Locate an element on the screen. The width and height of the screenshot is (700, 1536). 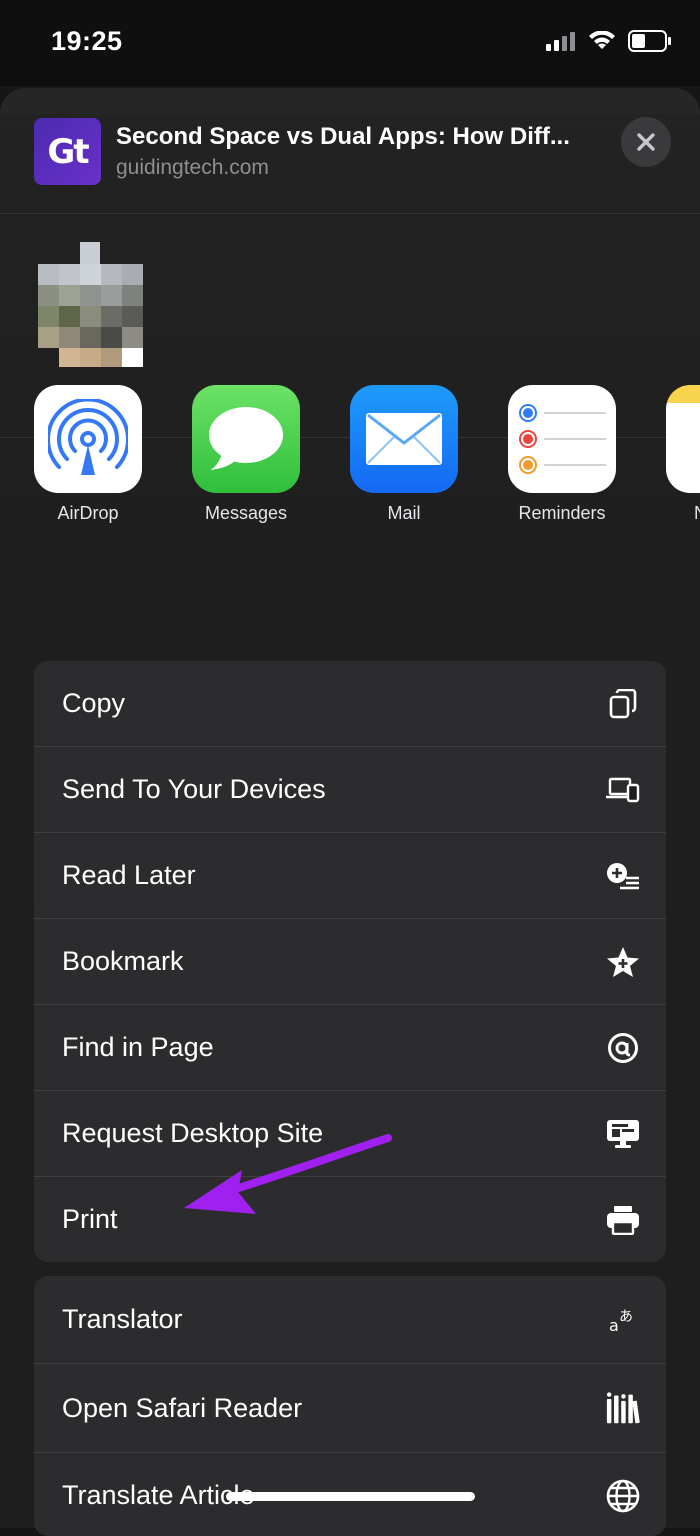
action-open-safari-reader: Open Safari Reader is located at coordinates (350, 1408).